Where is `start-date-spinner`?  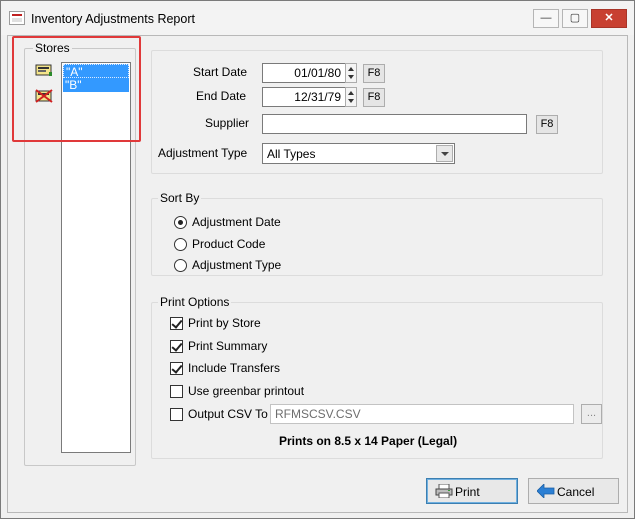 start-date-spinner is located at coordinates (351, 73).